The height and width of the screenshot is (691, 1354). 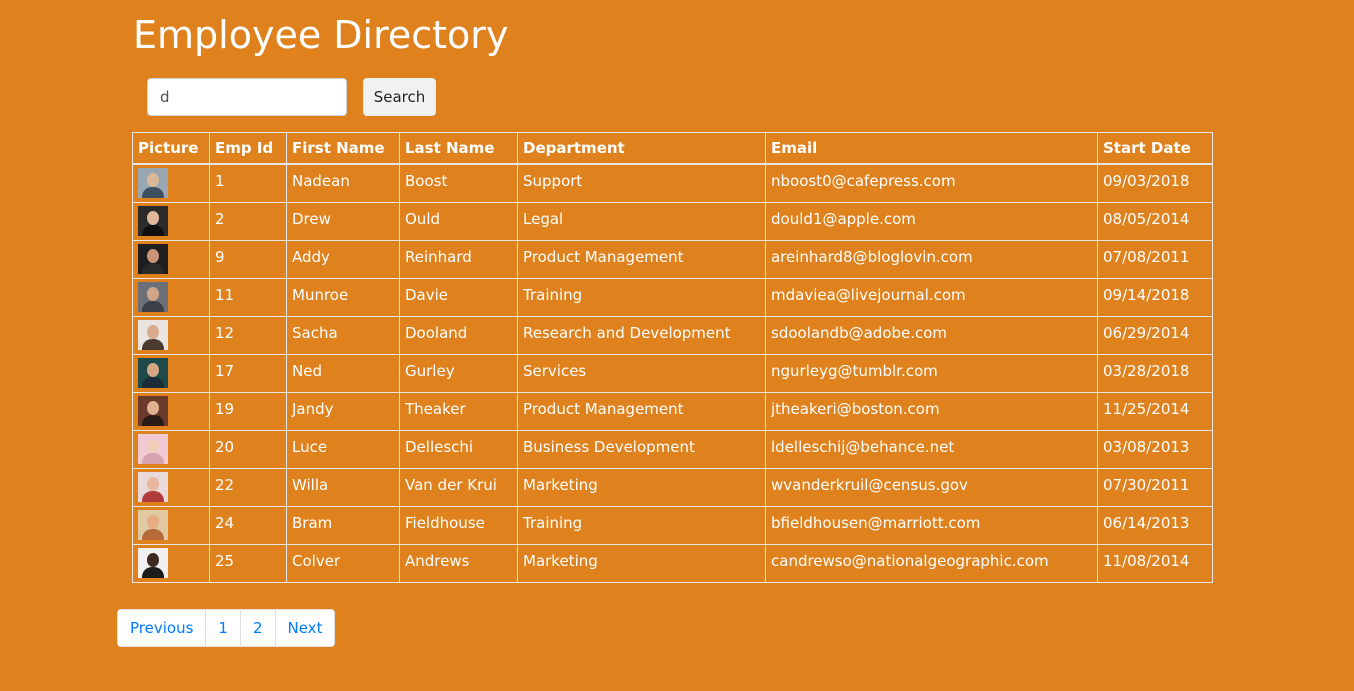 What do you see at coordinates (931, 259) in the screenshot?
I see `cell-email: areinhard8@bloglovin.com` at bounding box center [931, 259].